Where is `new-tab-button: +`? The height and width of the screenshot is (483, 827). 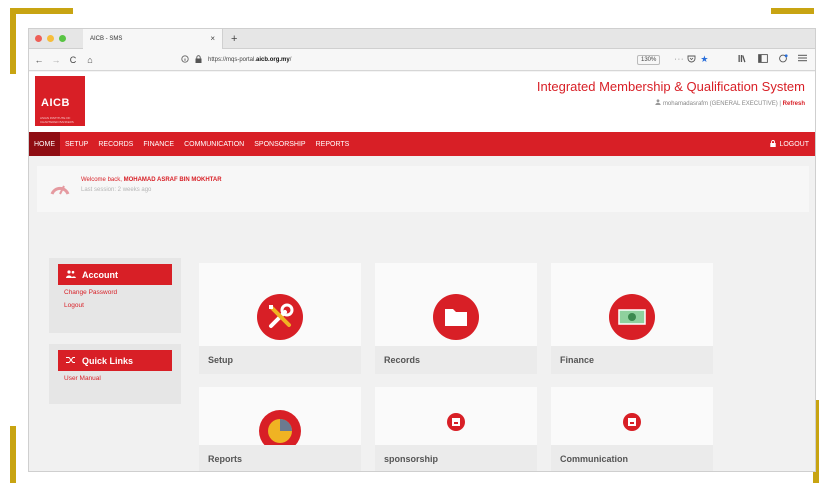 new-tab-button: + is located at coordinates (230, 39).